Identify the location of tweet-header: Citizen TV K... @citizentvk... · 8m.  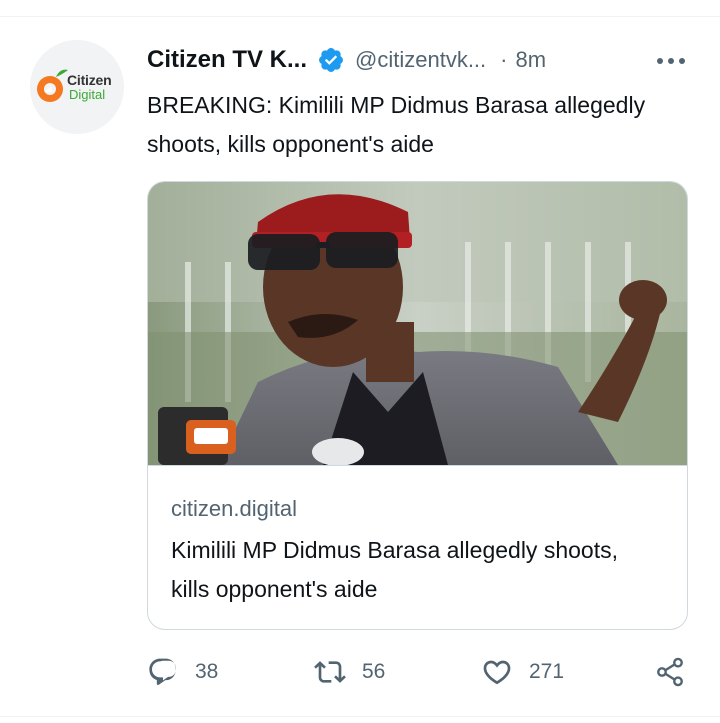
(346, 60).